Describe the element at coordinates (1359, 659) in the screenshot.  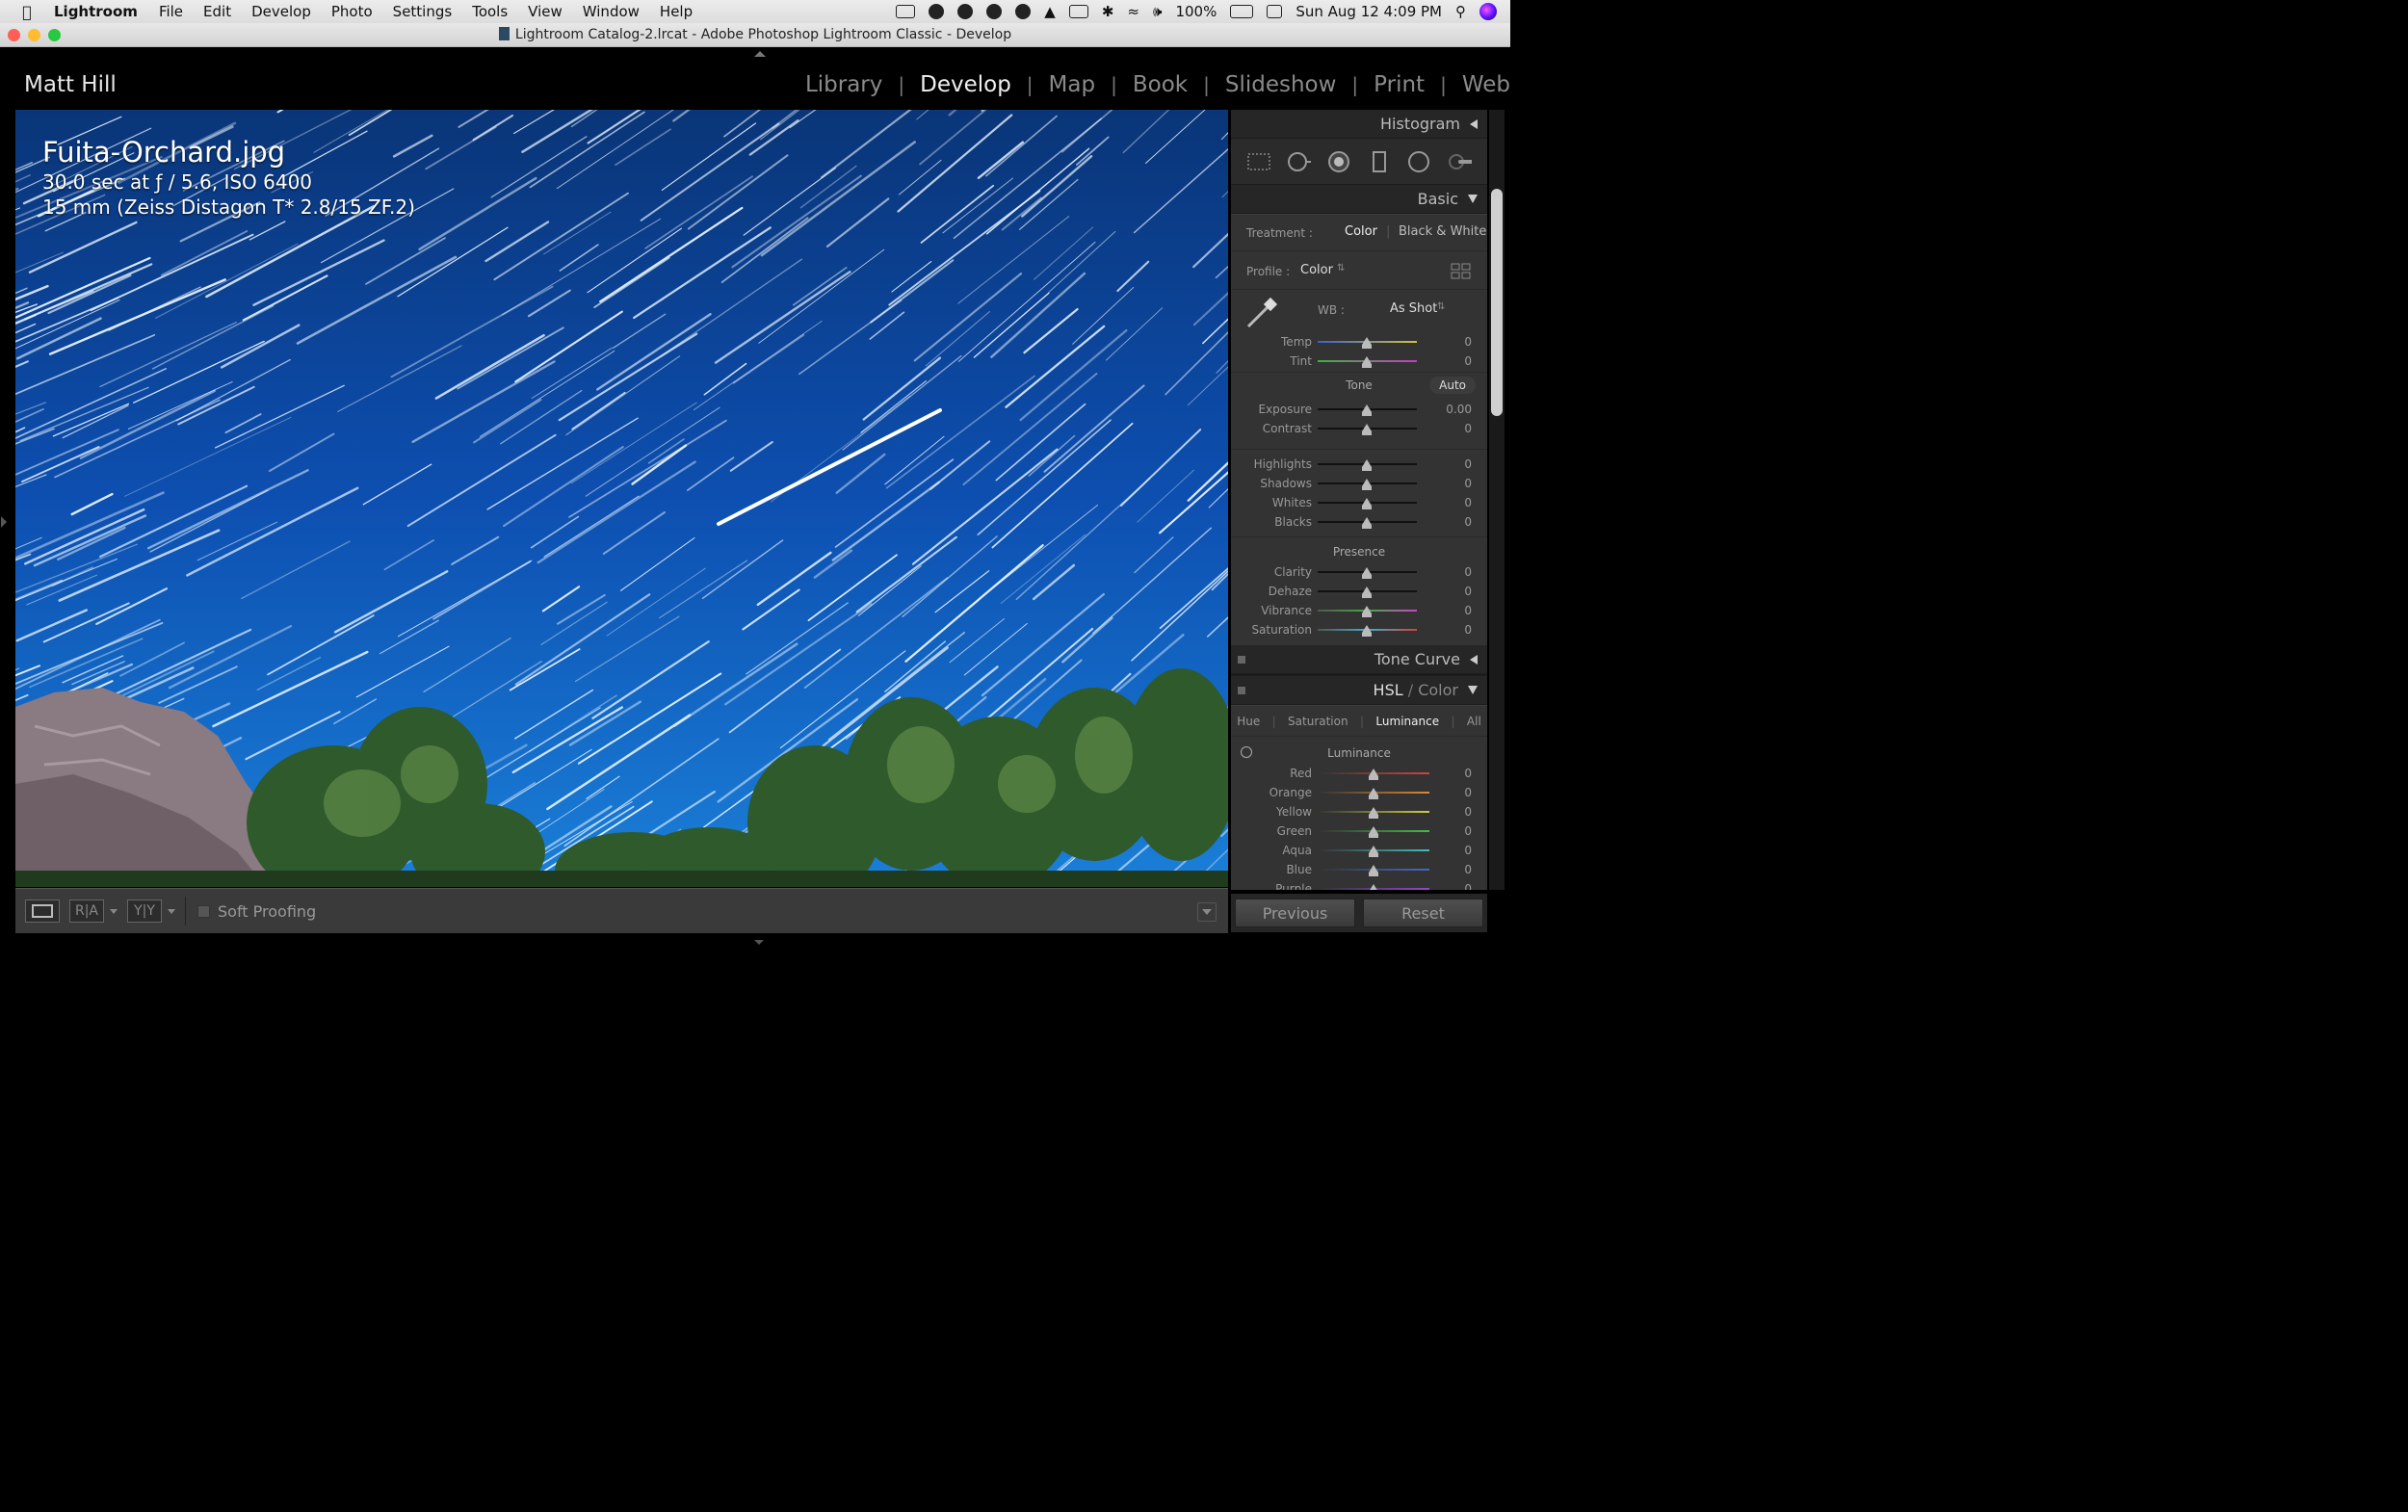
I see `tone-curve-panel-header: Tone Curve` at that location.